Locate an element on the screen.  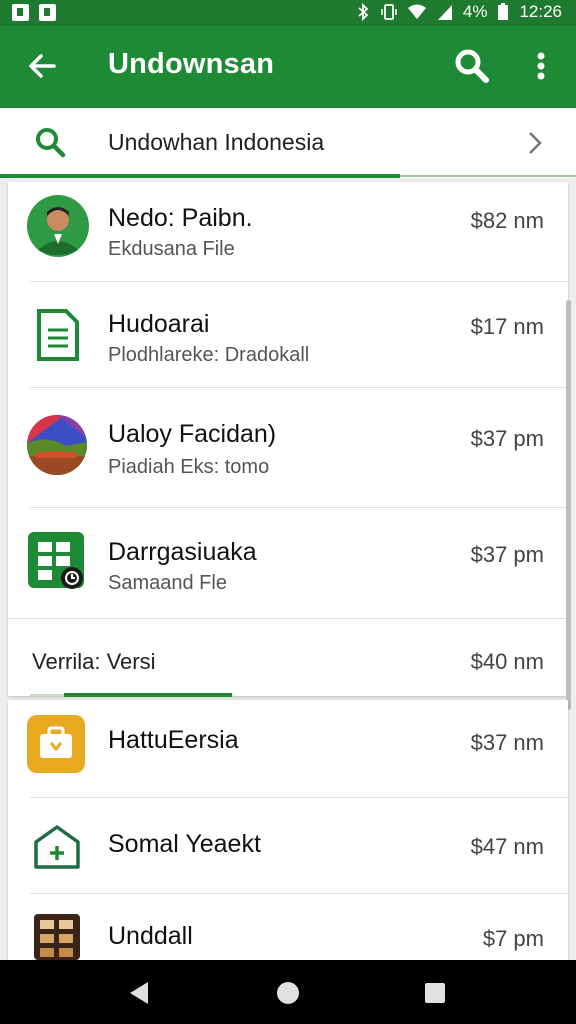
home-plus-icon is located at coordinates (57, 847).